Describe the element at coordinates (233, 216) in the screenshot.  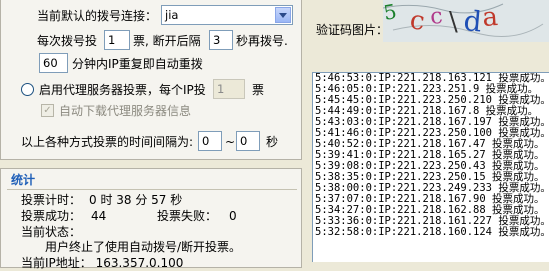
I see `fail-value: 0` at that location.